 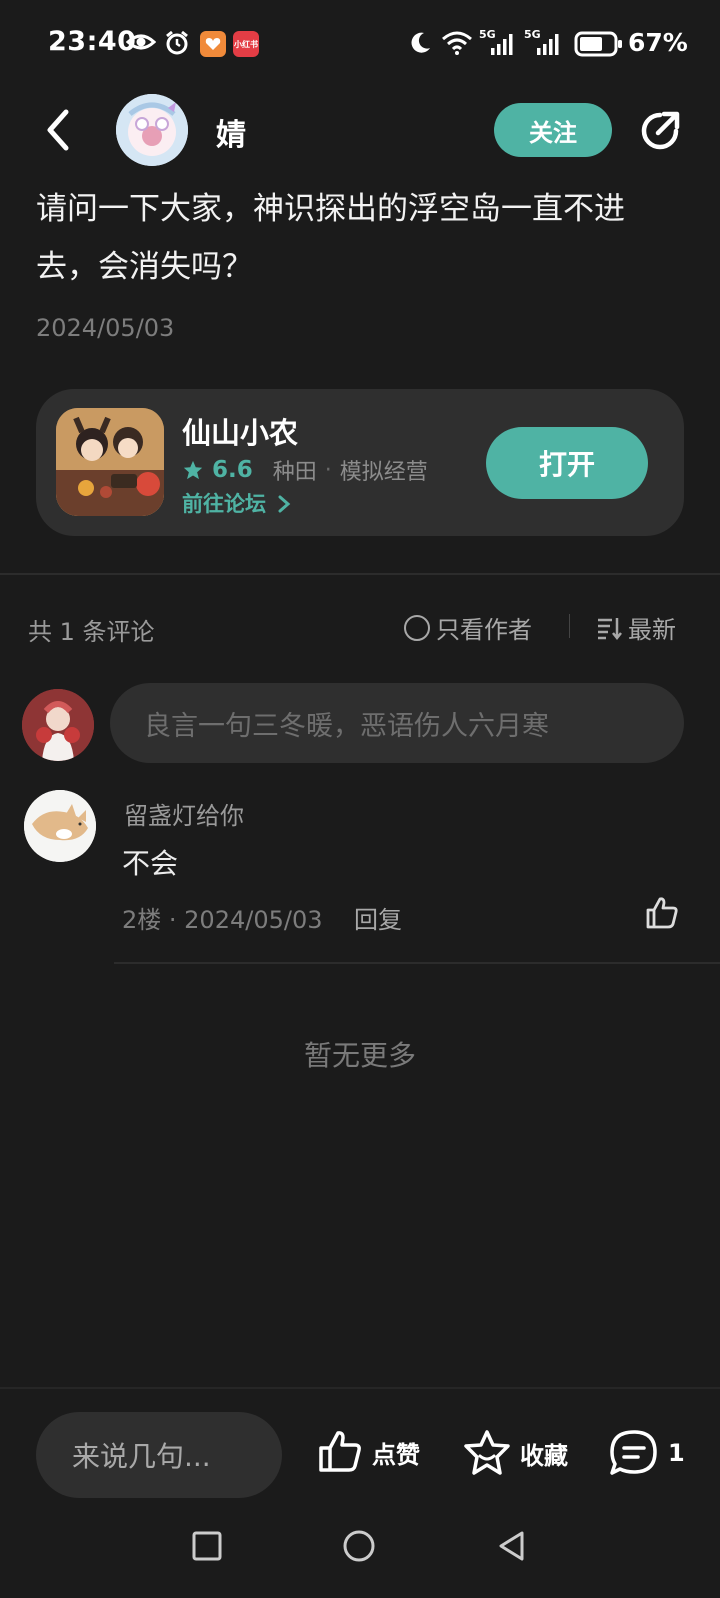 What do you see at coordinates (676, 1453) in the screenshot?
I see `comment-count-badge: 1` at bounding box center [676, 1453].